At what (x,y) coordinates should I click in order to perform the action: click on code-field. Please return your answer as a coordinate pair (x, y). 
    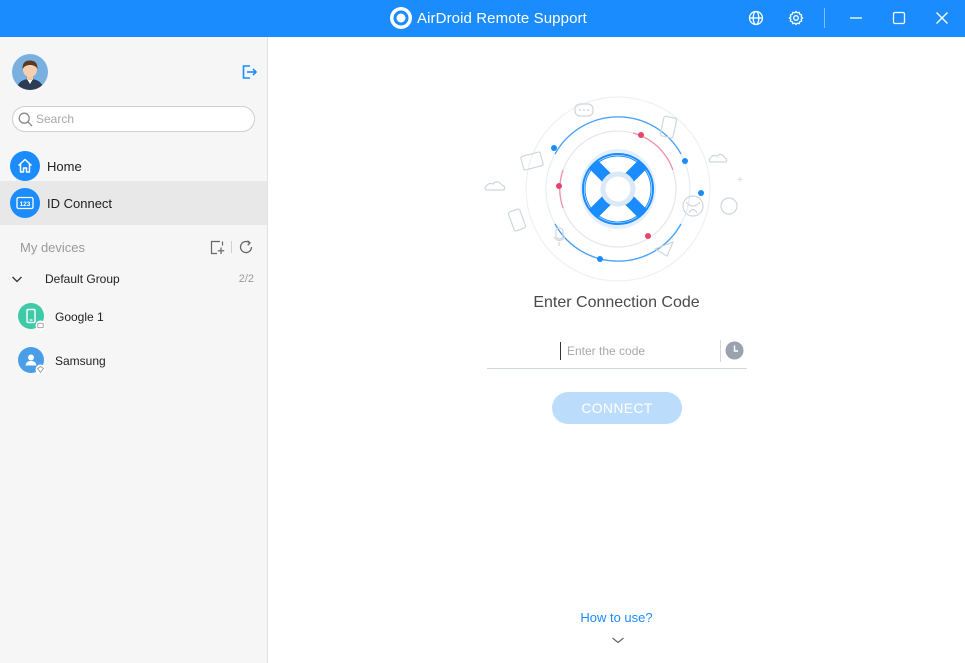
    Looking at the image, I should click on (617, 353).